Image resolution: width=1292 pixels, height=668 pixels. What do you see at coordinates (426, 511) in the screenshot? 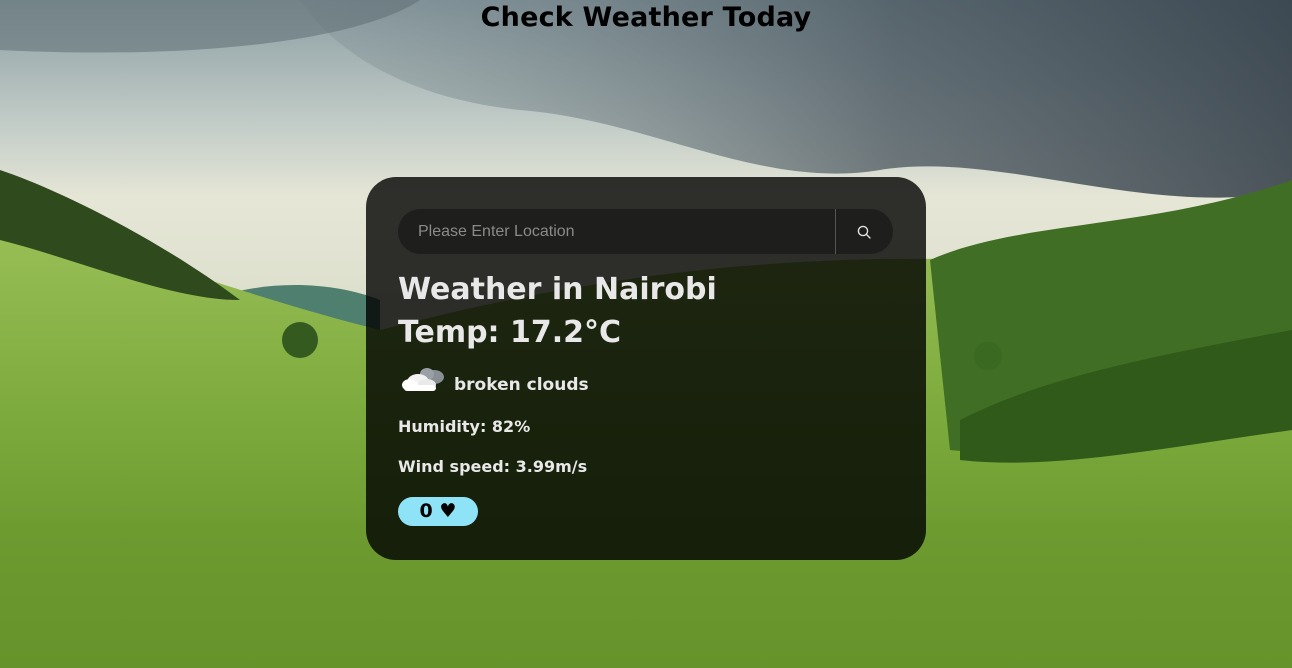
I see `like-count: 0` at bounding box center [426, 511].